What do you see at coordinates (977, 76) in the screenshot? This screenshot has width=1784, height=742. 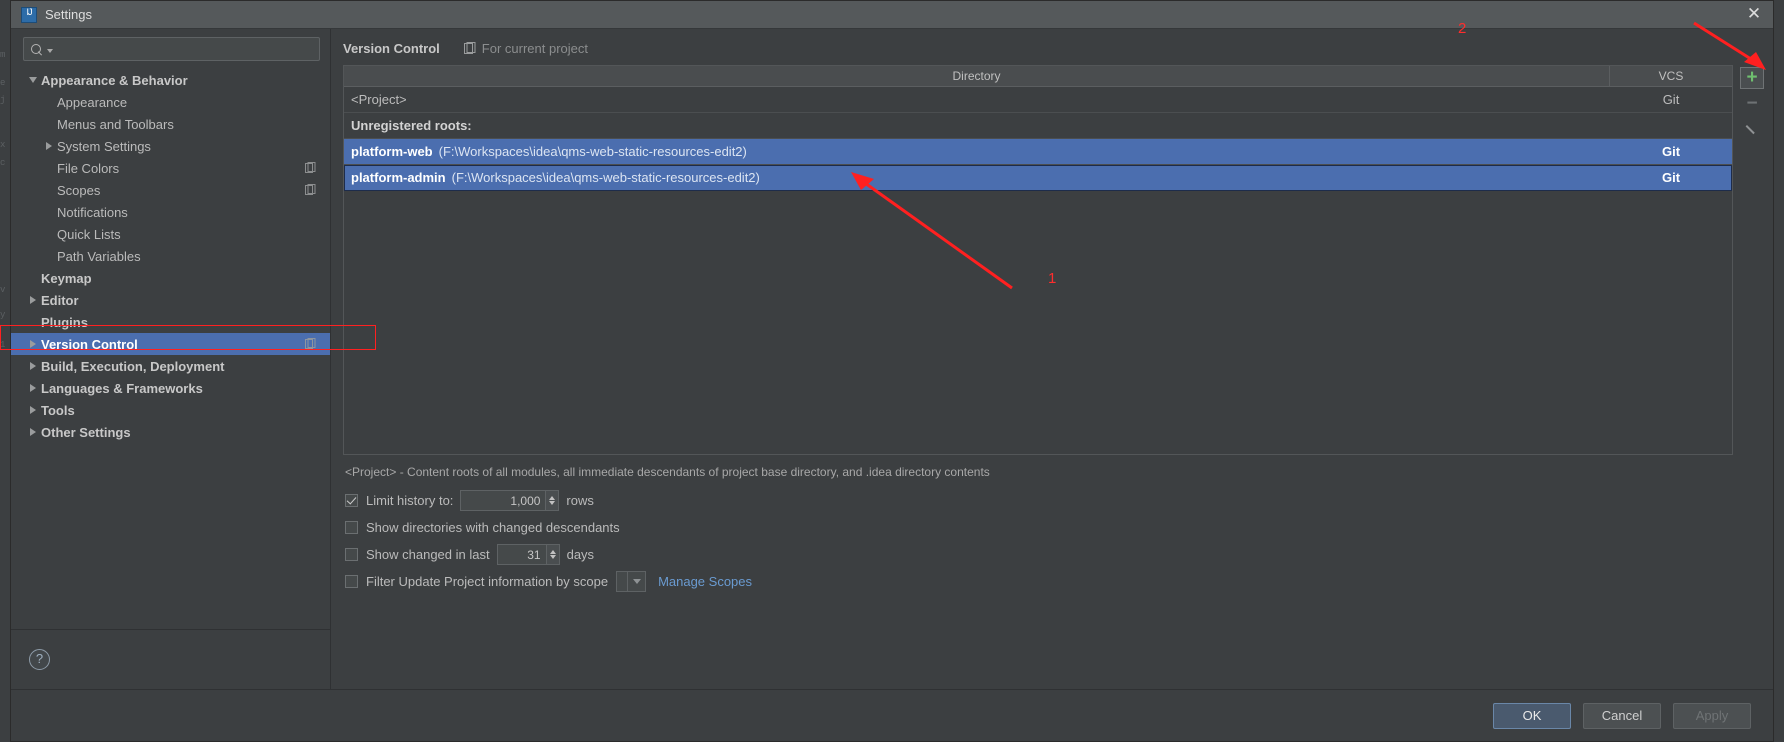 I see `column-header-directory: Directory` at bounding box center [977, 76].